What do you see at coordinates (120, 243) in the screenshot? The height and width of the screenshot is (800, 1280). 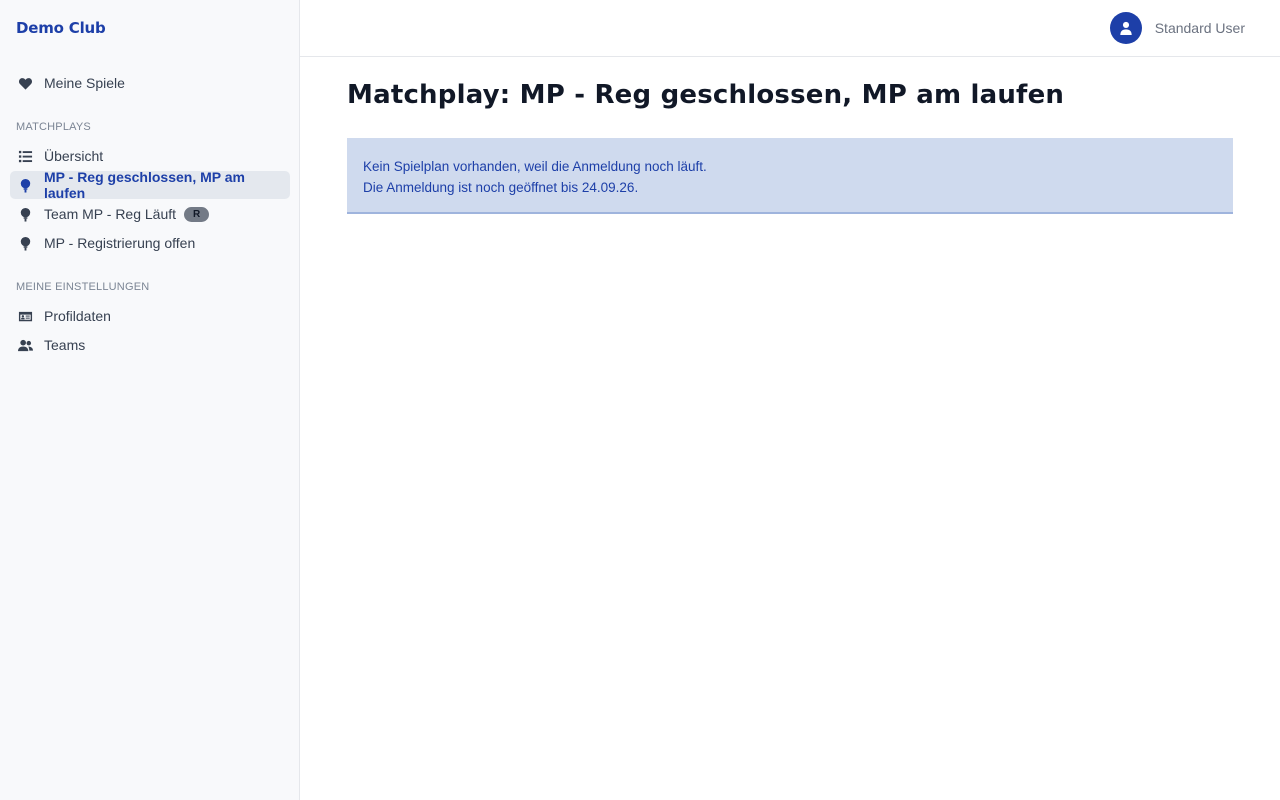 I see `sidebar-item-label: MP - Registrierung offen` at bounding box center [120, 243].